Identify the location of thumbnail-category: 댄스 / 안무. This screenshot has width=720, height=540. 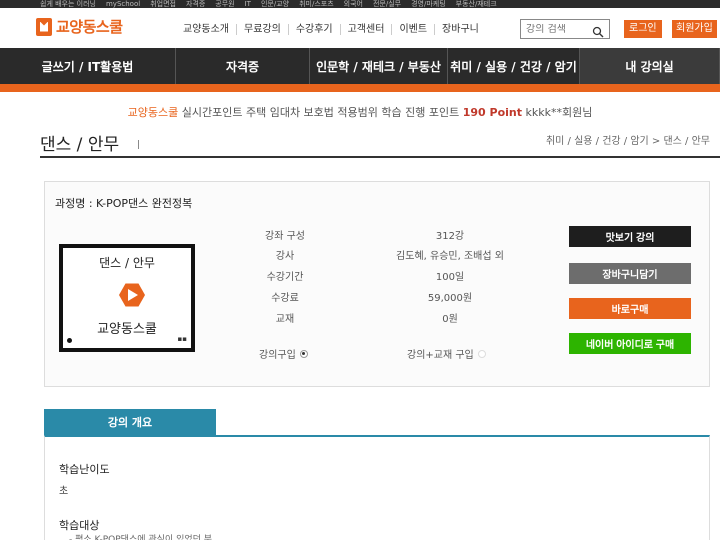
(127, 263).